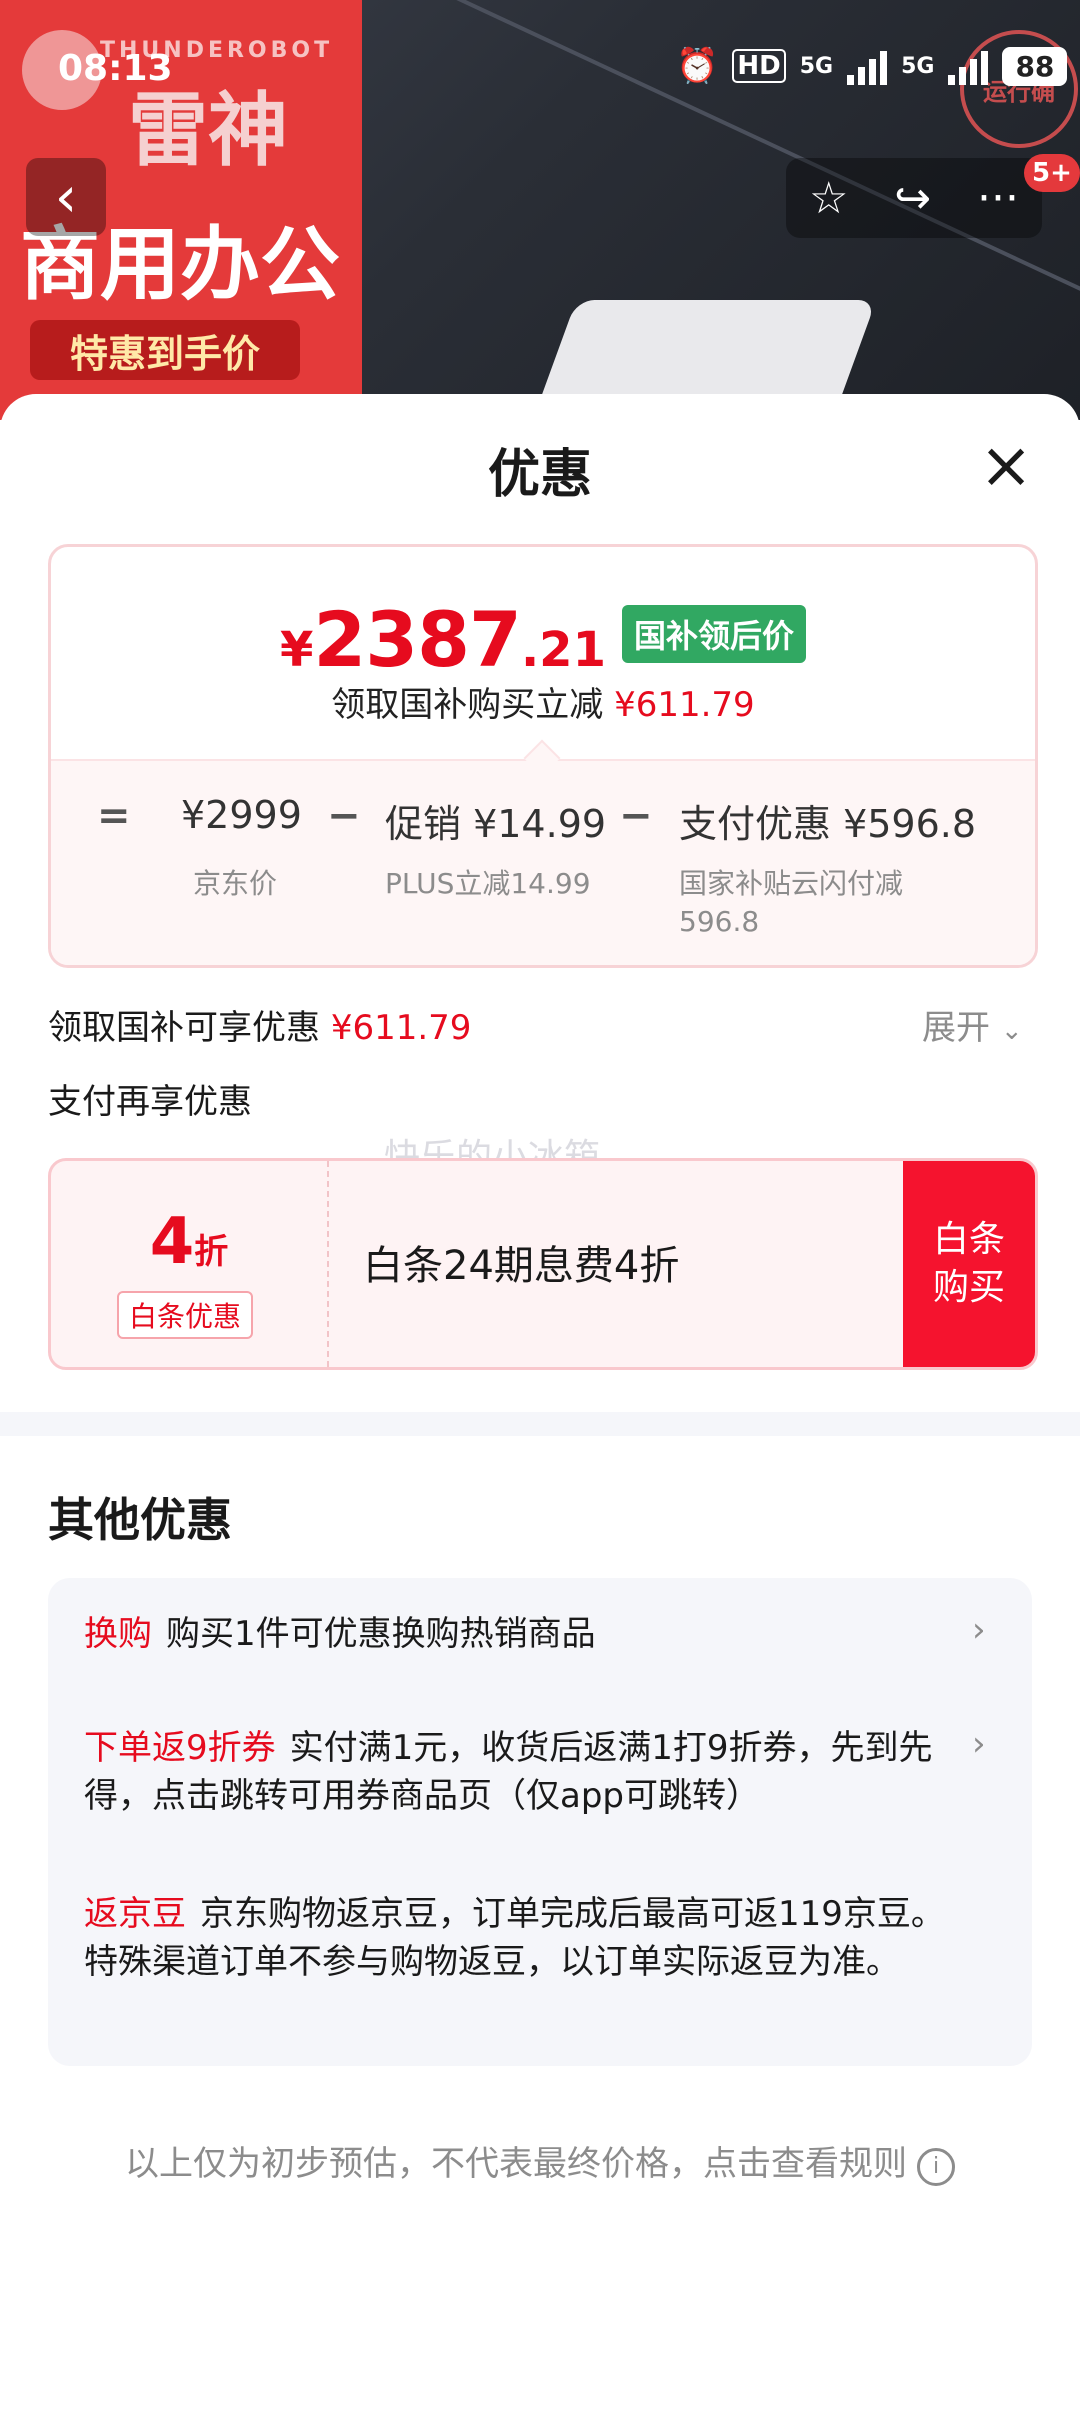 This screenshot has width=1080, height=2412. Describe the element at coordinates (936, 2167) in the screenshot. I see `info-icon: i` at that location.